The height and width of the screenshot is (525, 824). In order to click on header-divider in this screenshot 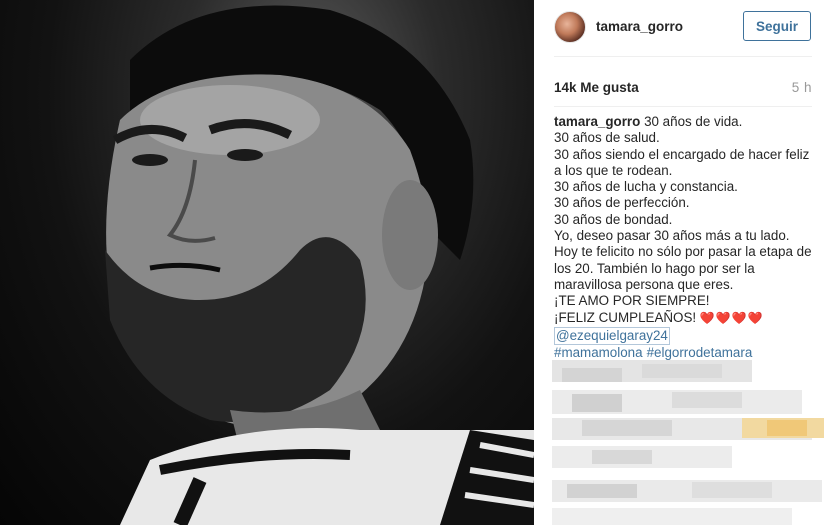, I will do `click(683, 56)`.